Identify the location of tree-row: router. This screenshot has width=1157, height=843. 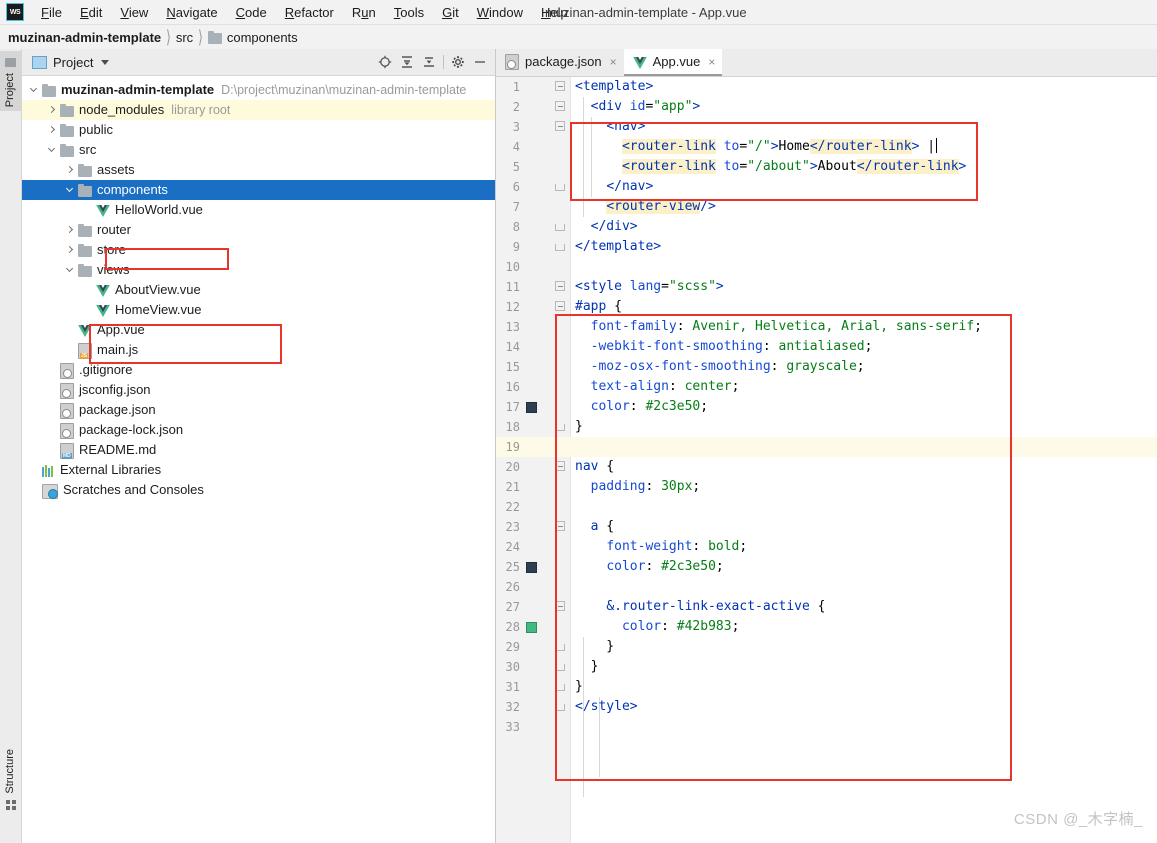
(258, 230).